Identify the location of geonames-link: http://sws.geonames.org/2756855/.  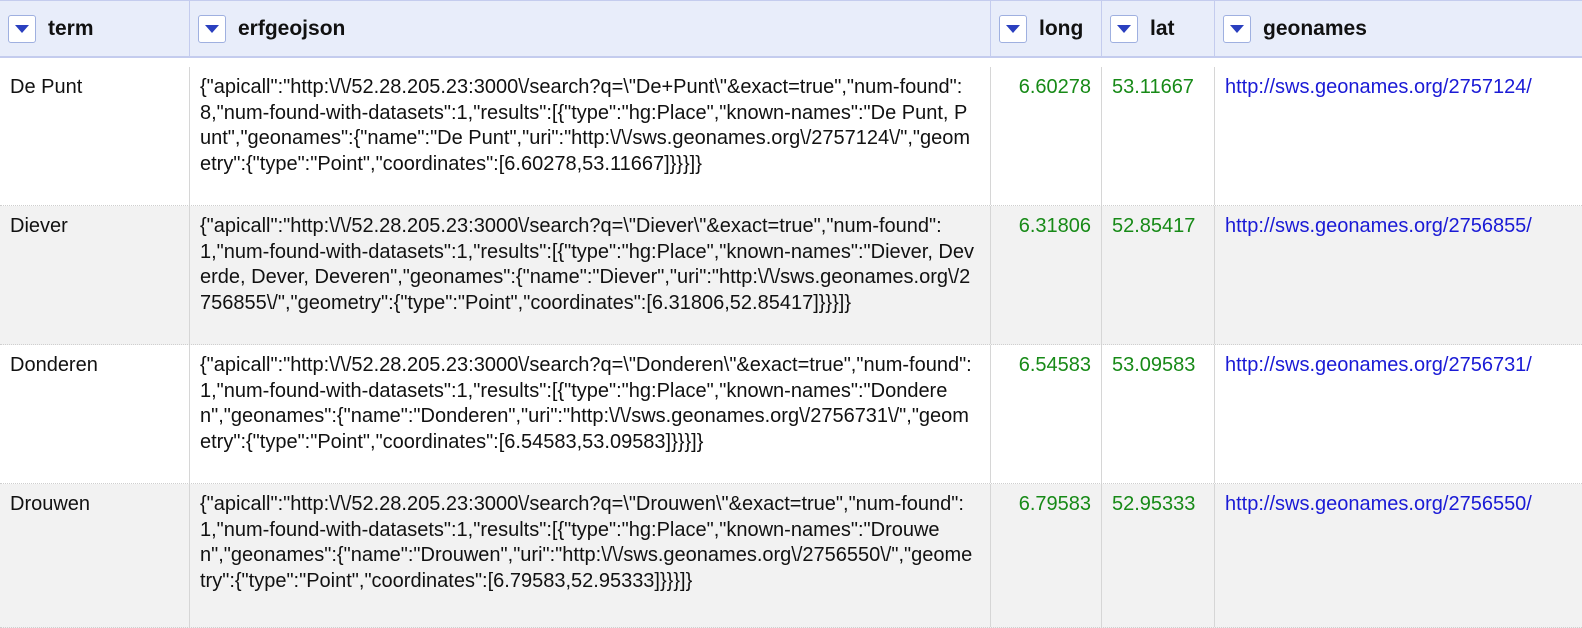
(1378, 226).